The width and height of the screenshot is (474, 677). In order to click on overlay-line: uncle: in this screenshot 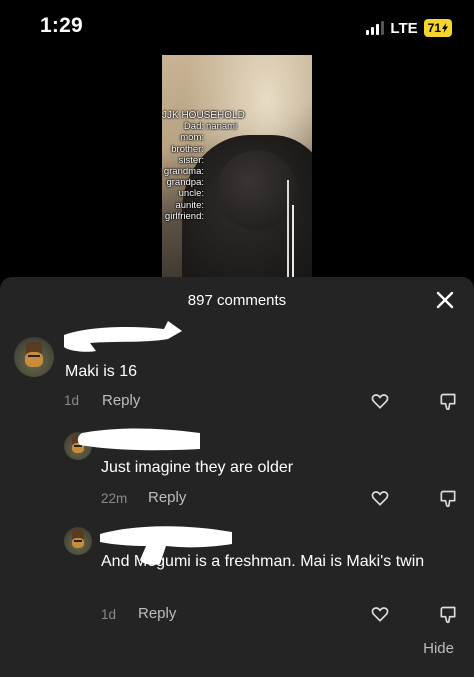, I will do `click(183, 193)`.